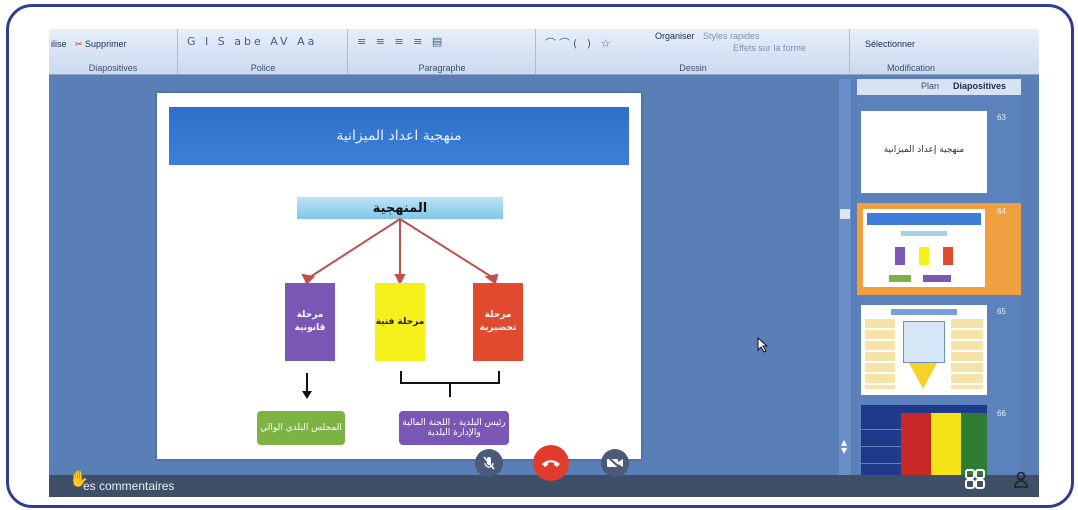  I want to click on technical-phase-box: مرحلة فنية, so click(400, 322).